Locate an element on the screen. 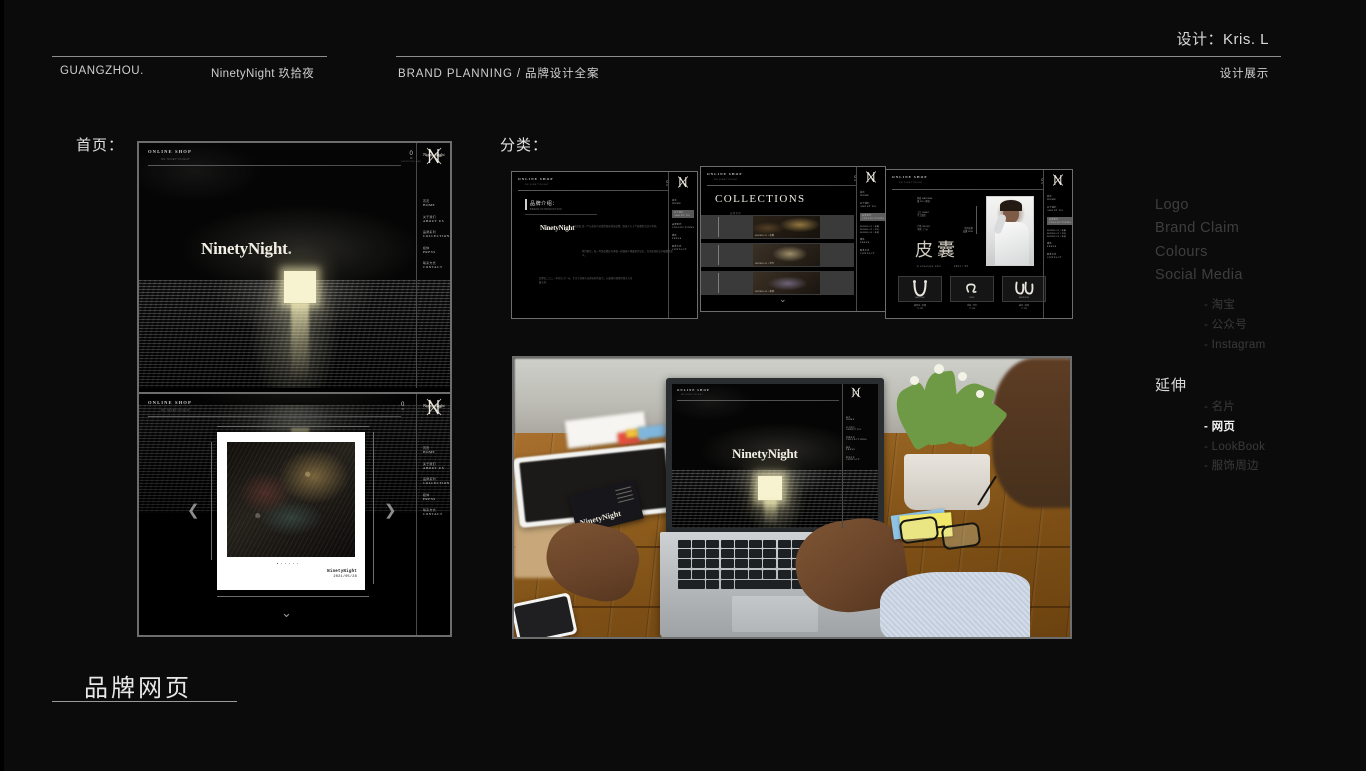 The height and width of the screenshot is (771, 1366). site-header-rule is located at coordinates (274, 165).